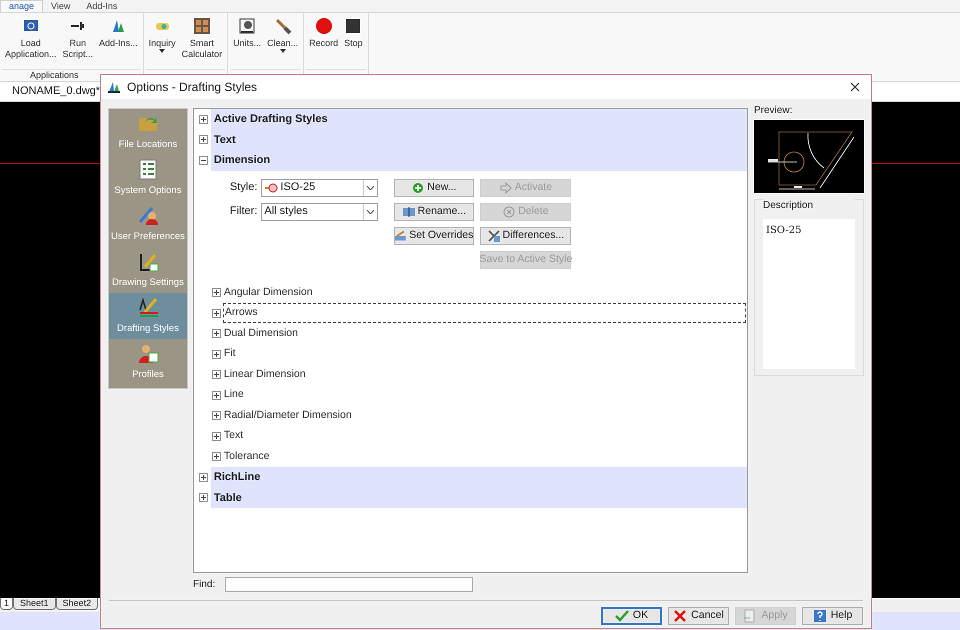 This screenshot has height=630, width=960. What do you see at coordinates (271, 188) in the screenshot?
I see `style-icon` at bounding box center [271, 188].